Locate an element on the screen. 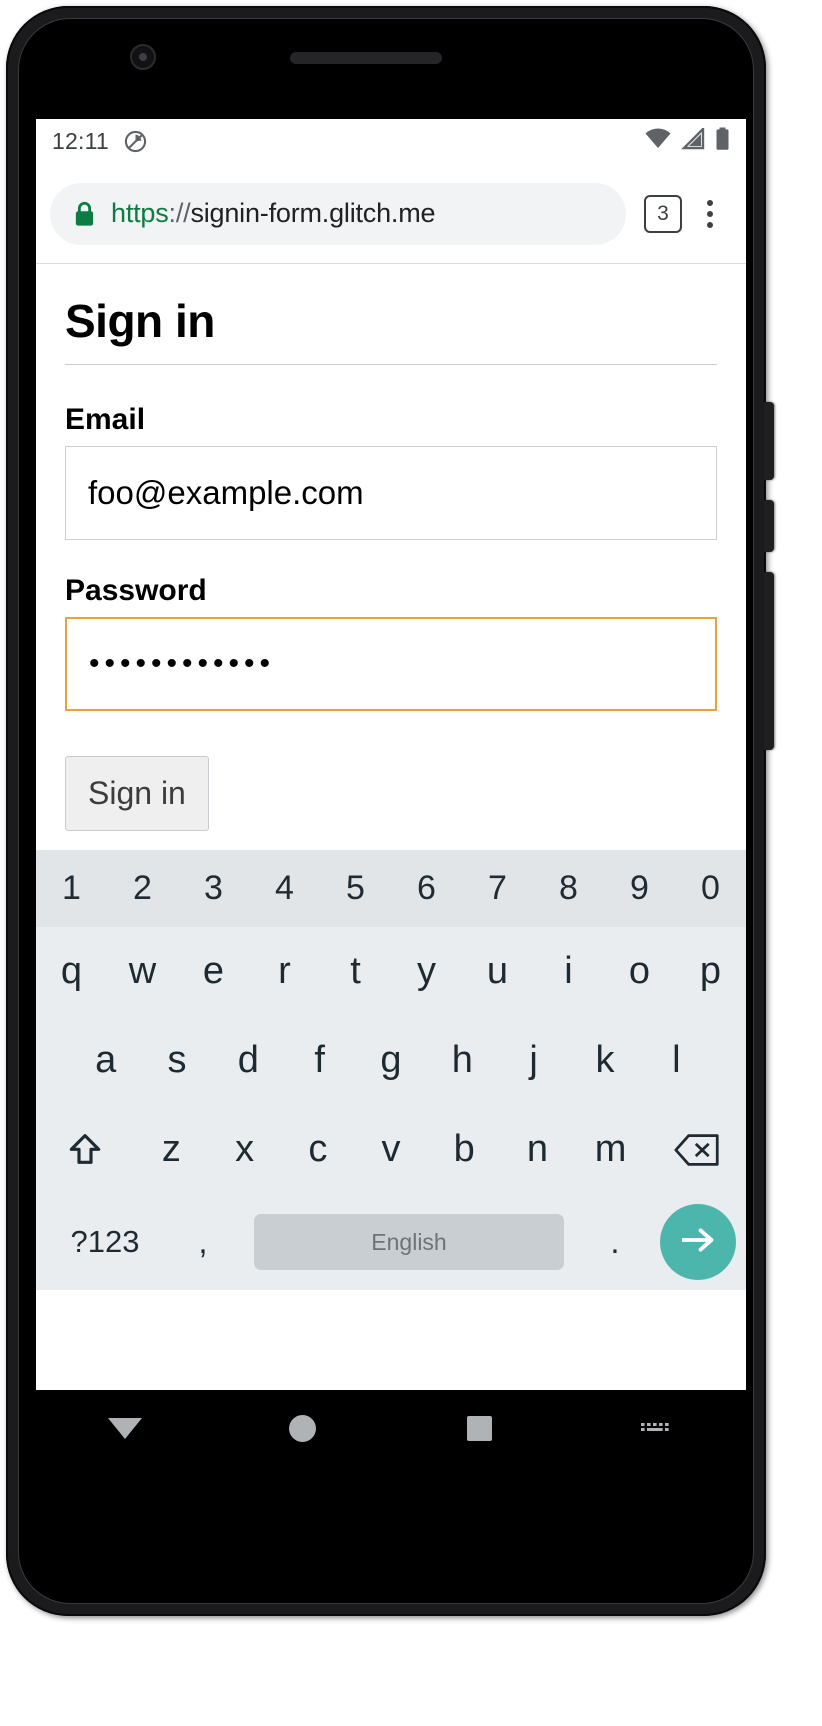  nav-home-button is located at coordinates (302, 1428).